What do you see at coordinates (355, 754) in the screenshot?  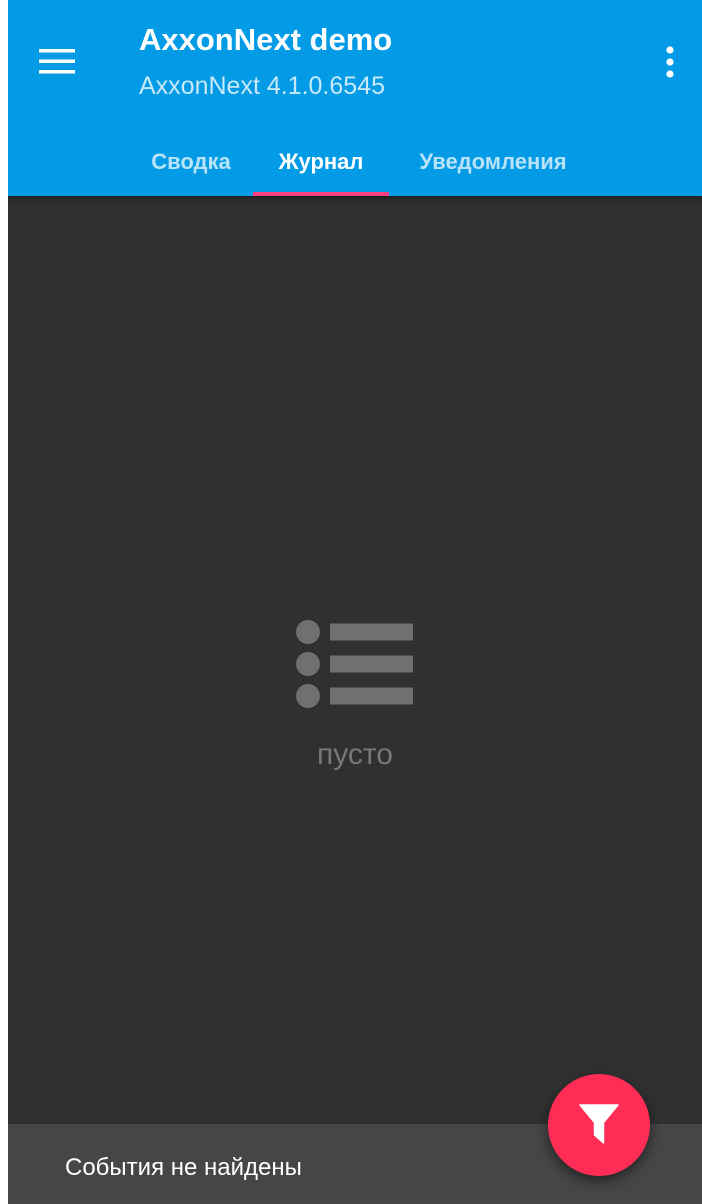 I see `empty-state-text: пусто` at bounding box center [355, 754].